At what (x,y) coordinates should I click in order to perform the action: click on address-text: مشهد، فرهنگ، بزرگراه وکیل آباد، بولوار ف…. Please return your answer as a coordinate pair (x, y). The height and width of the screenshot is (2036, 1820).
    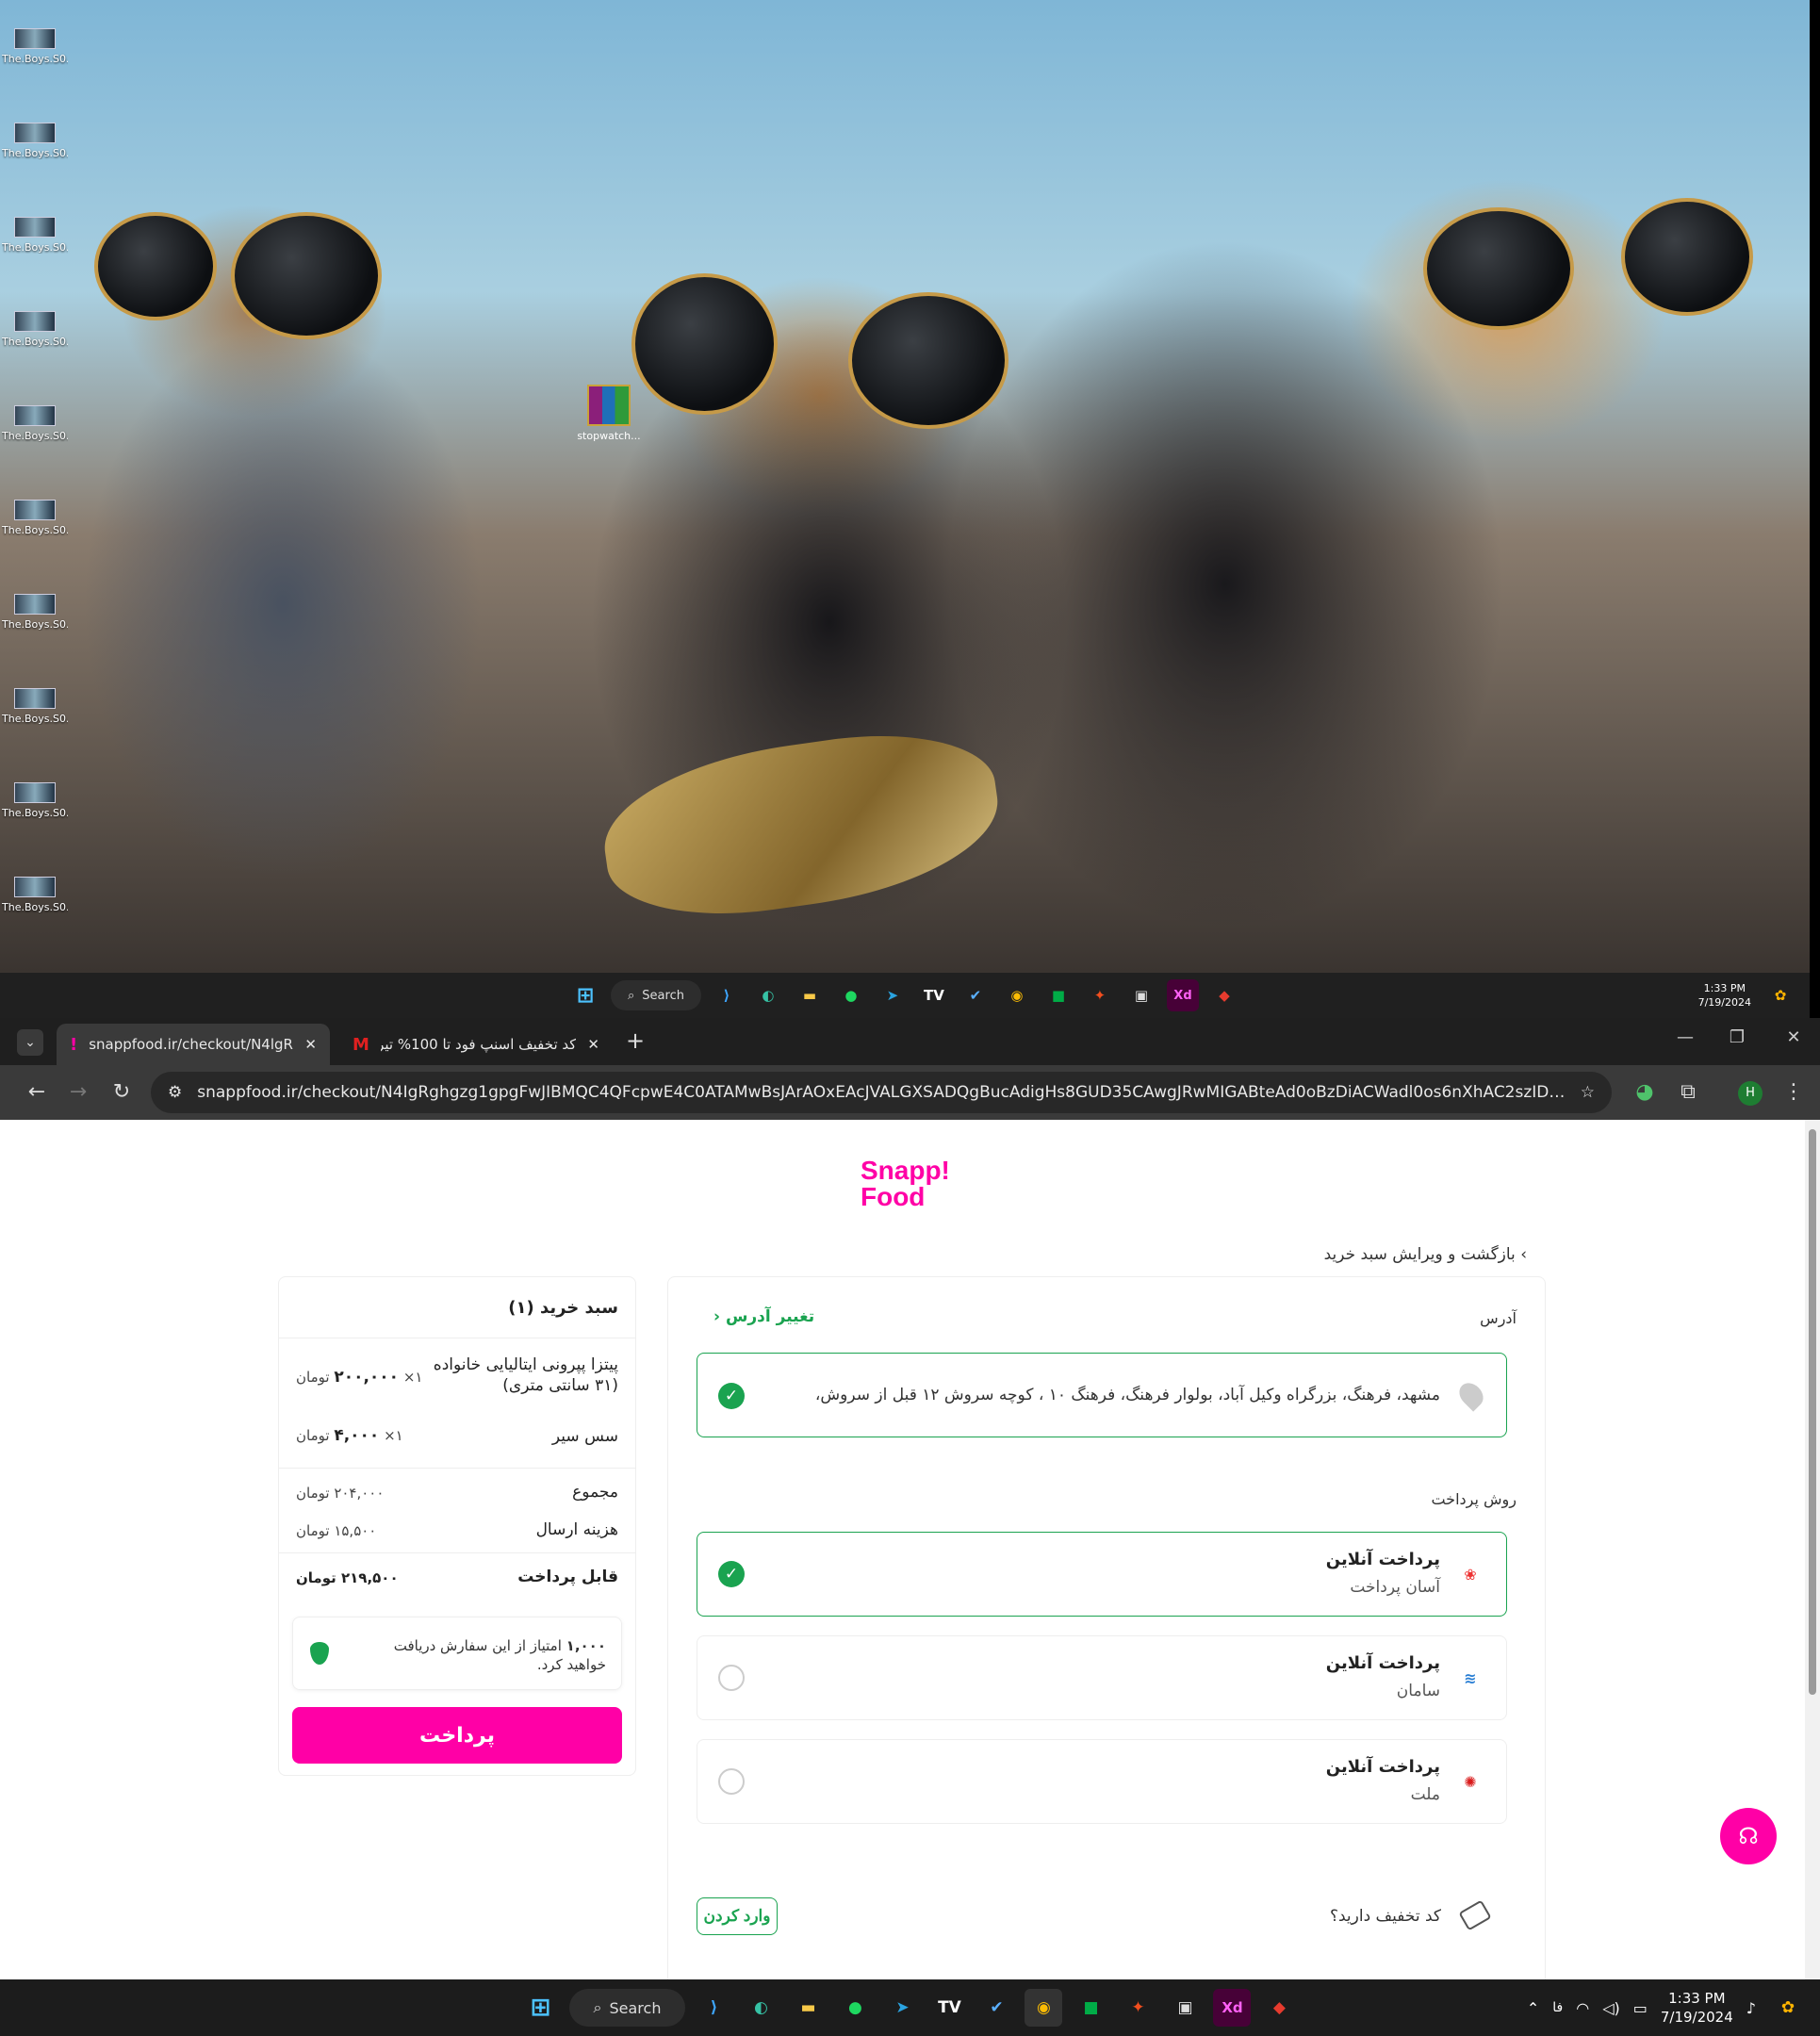
    Looking at the image, I should click on (1127, 1395).